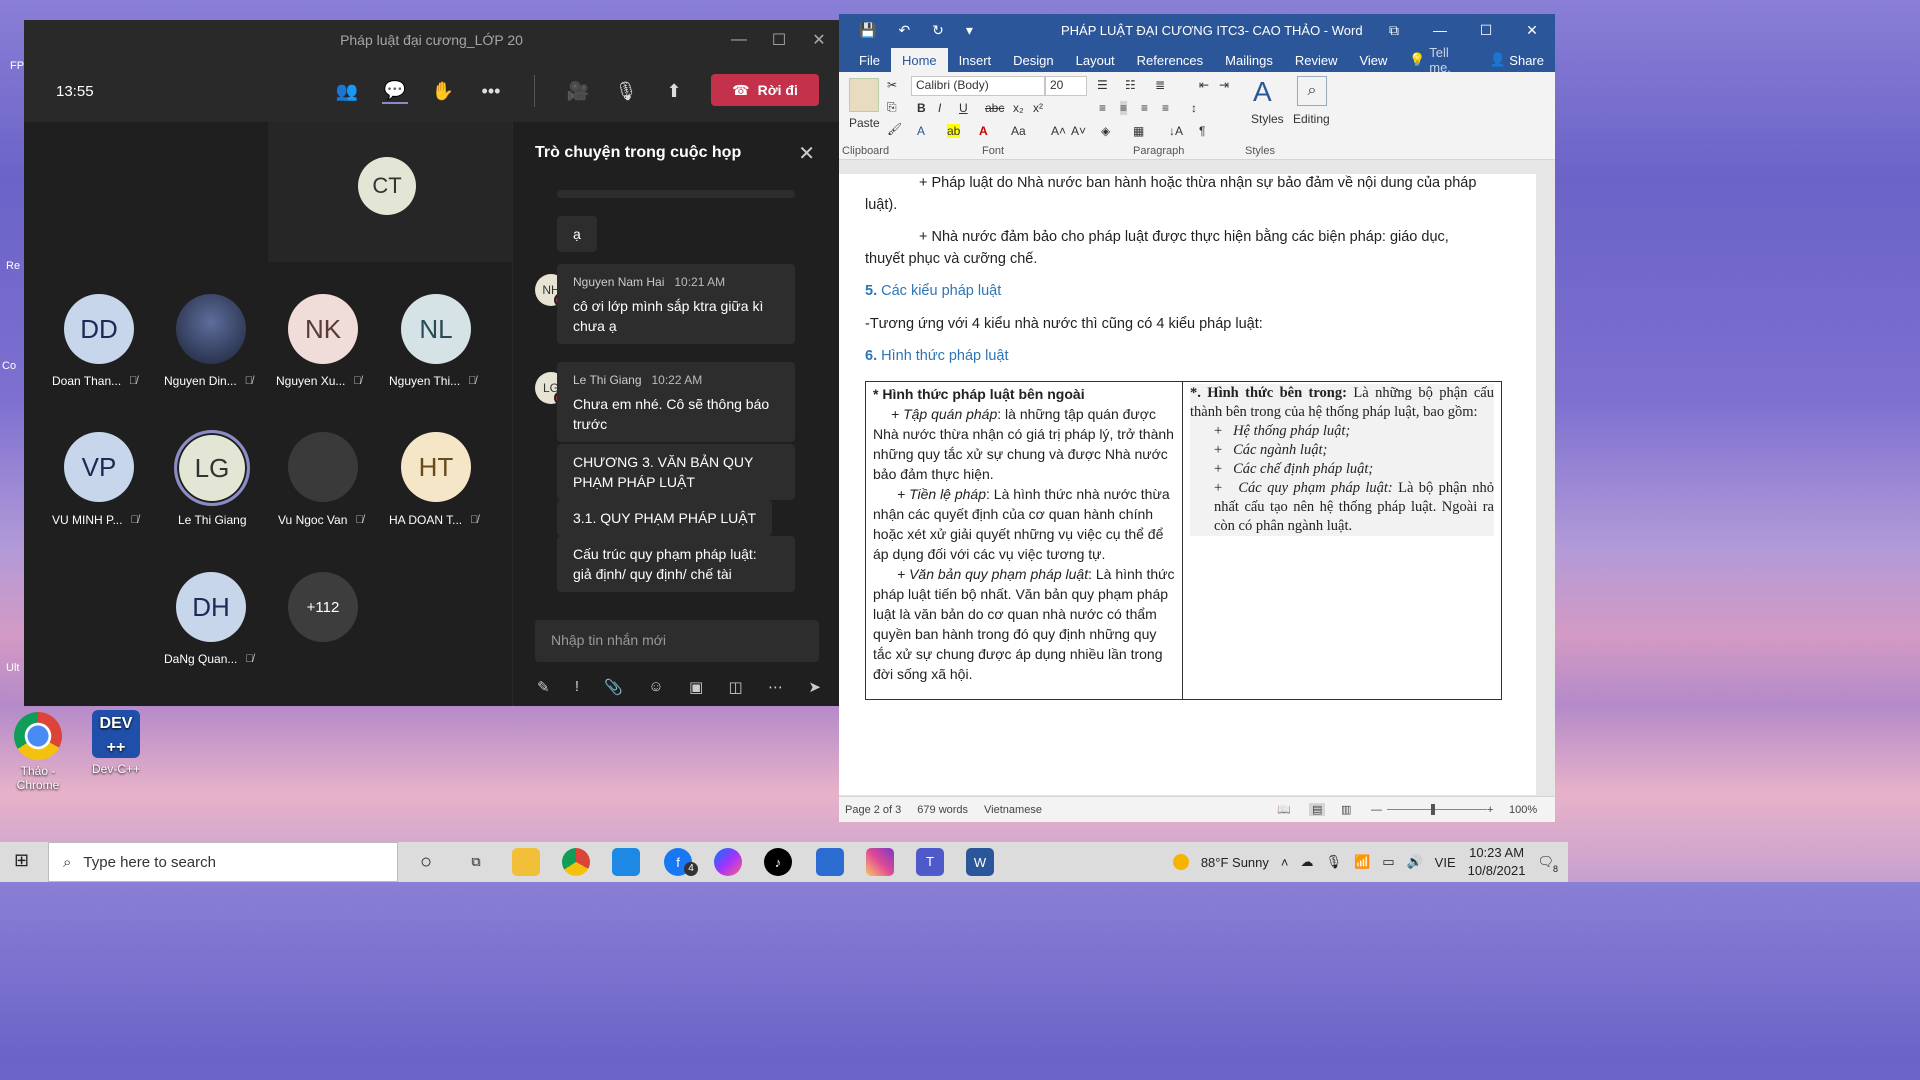  Describe the element at coordinates (347, 91) in the screenshot. I see `participants-icon: 👥` at that location.